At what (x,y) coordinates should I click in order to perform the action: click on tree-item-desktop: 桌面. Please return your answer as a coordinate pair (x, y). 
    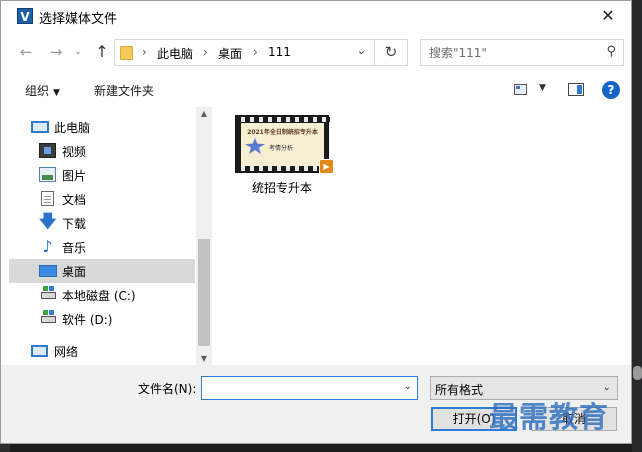
    Looking at the image, I should click on (102, 271).